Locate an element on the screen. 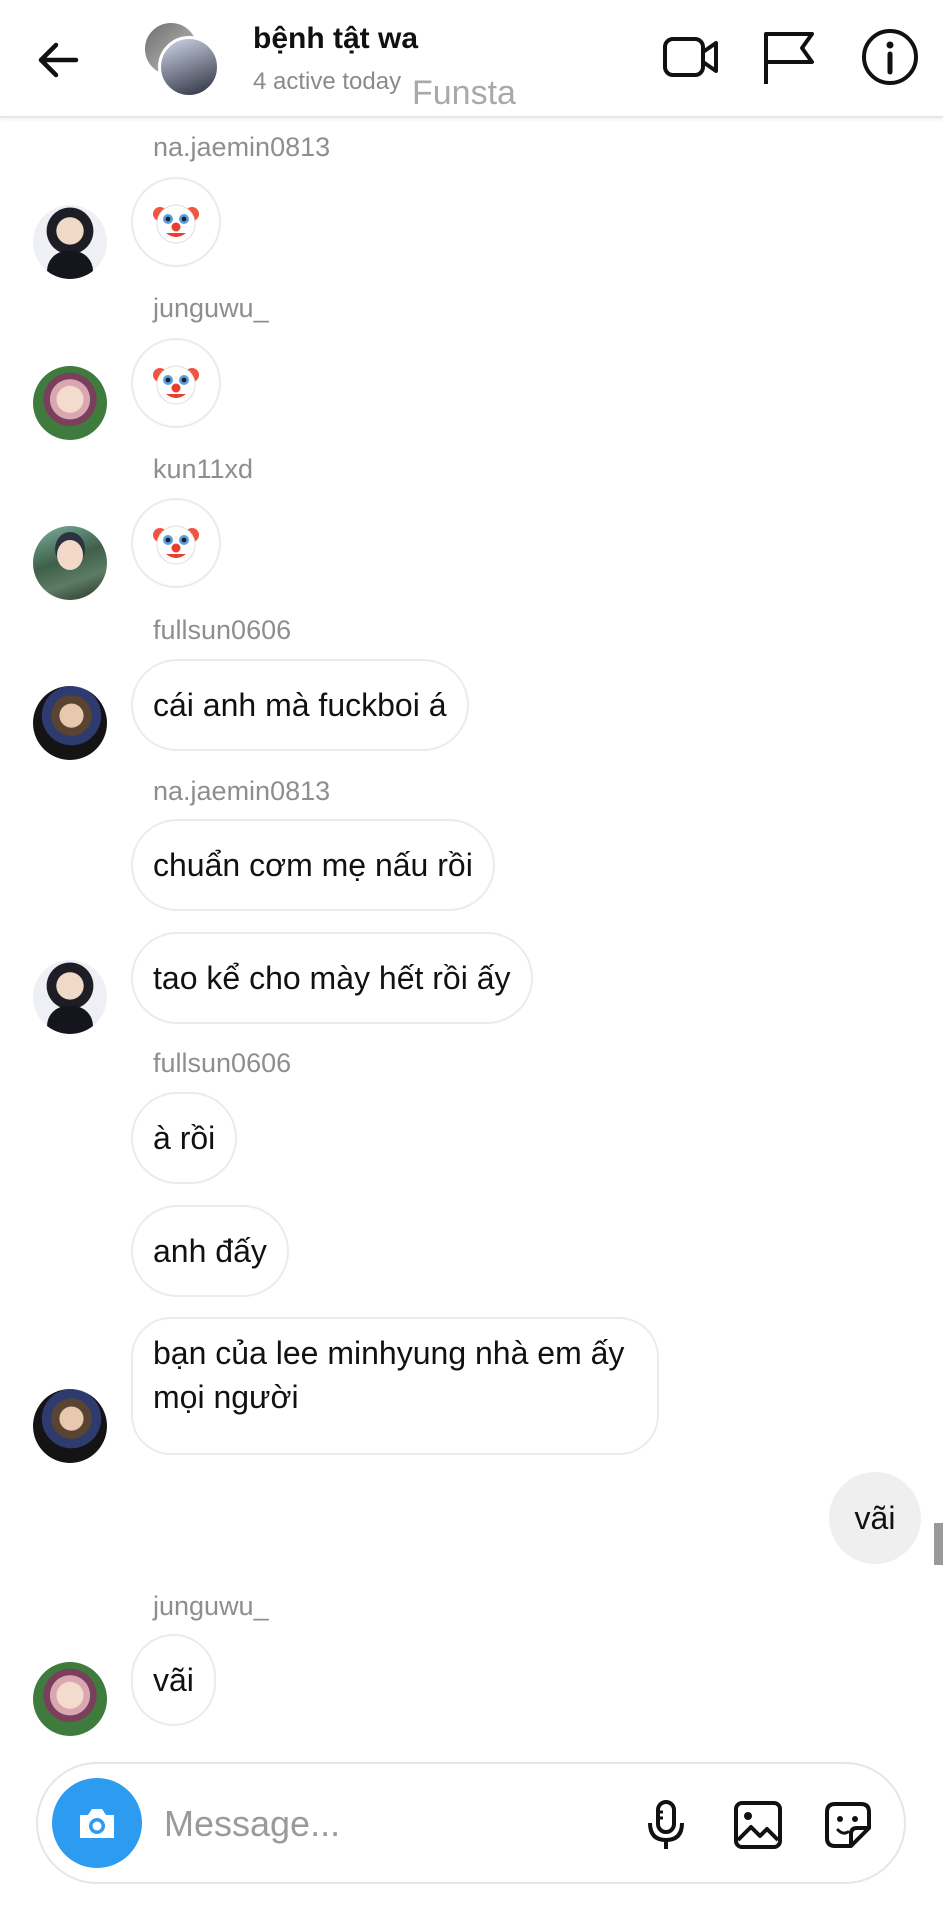  message-input is located at coordinates (399, 1824).